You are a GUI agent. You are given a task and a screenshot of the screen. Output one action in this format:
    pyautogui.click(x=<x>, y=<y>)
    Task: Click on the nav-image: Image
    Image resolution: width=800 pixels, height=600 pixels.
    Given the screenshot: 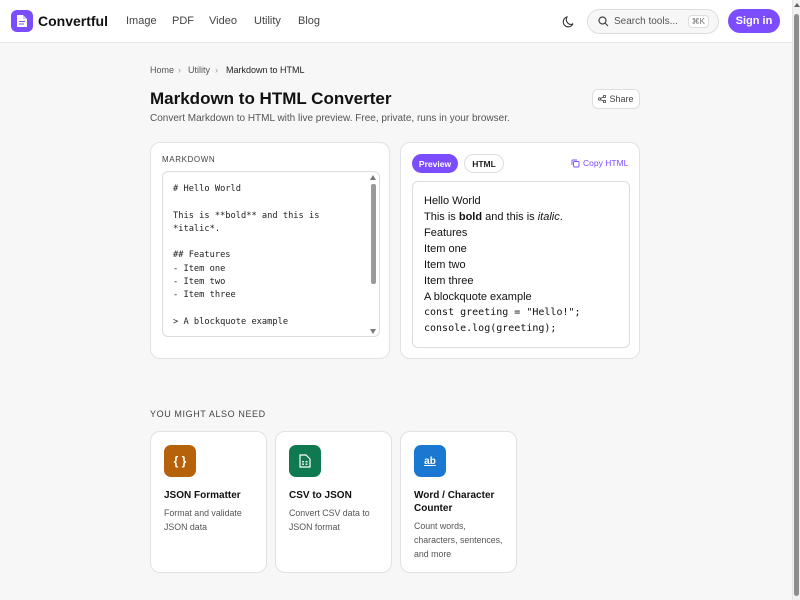 What is the action you would take?
    pyautogui.click(x=141, y=21)
    